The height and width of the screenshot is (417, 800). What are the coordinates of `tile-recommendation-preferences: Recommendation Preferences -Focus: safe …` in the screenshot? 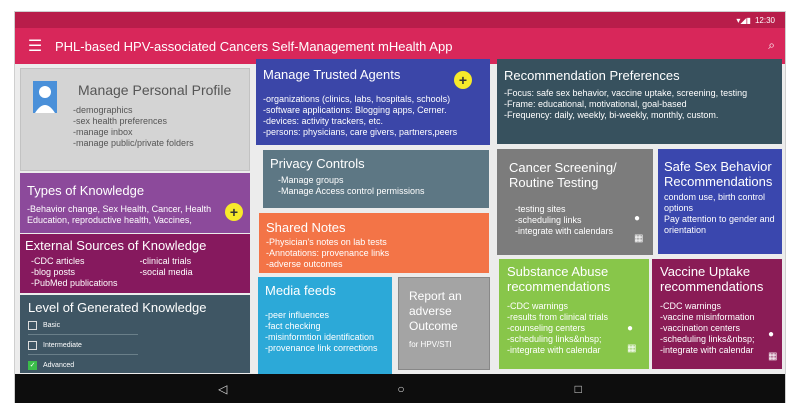 It's located at (639, 101).